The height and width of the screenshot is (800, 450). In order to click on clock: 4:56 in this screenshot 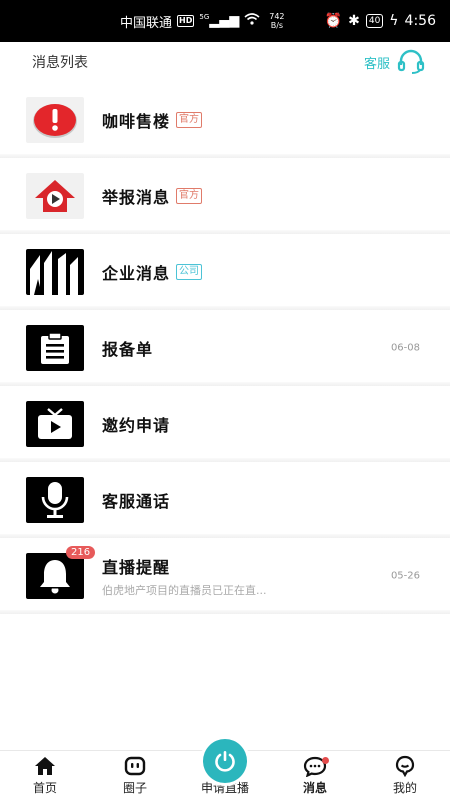, I will do `click(420, 21)`.